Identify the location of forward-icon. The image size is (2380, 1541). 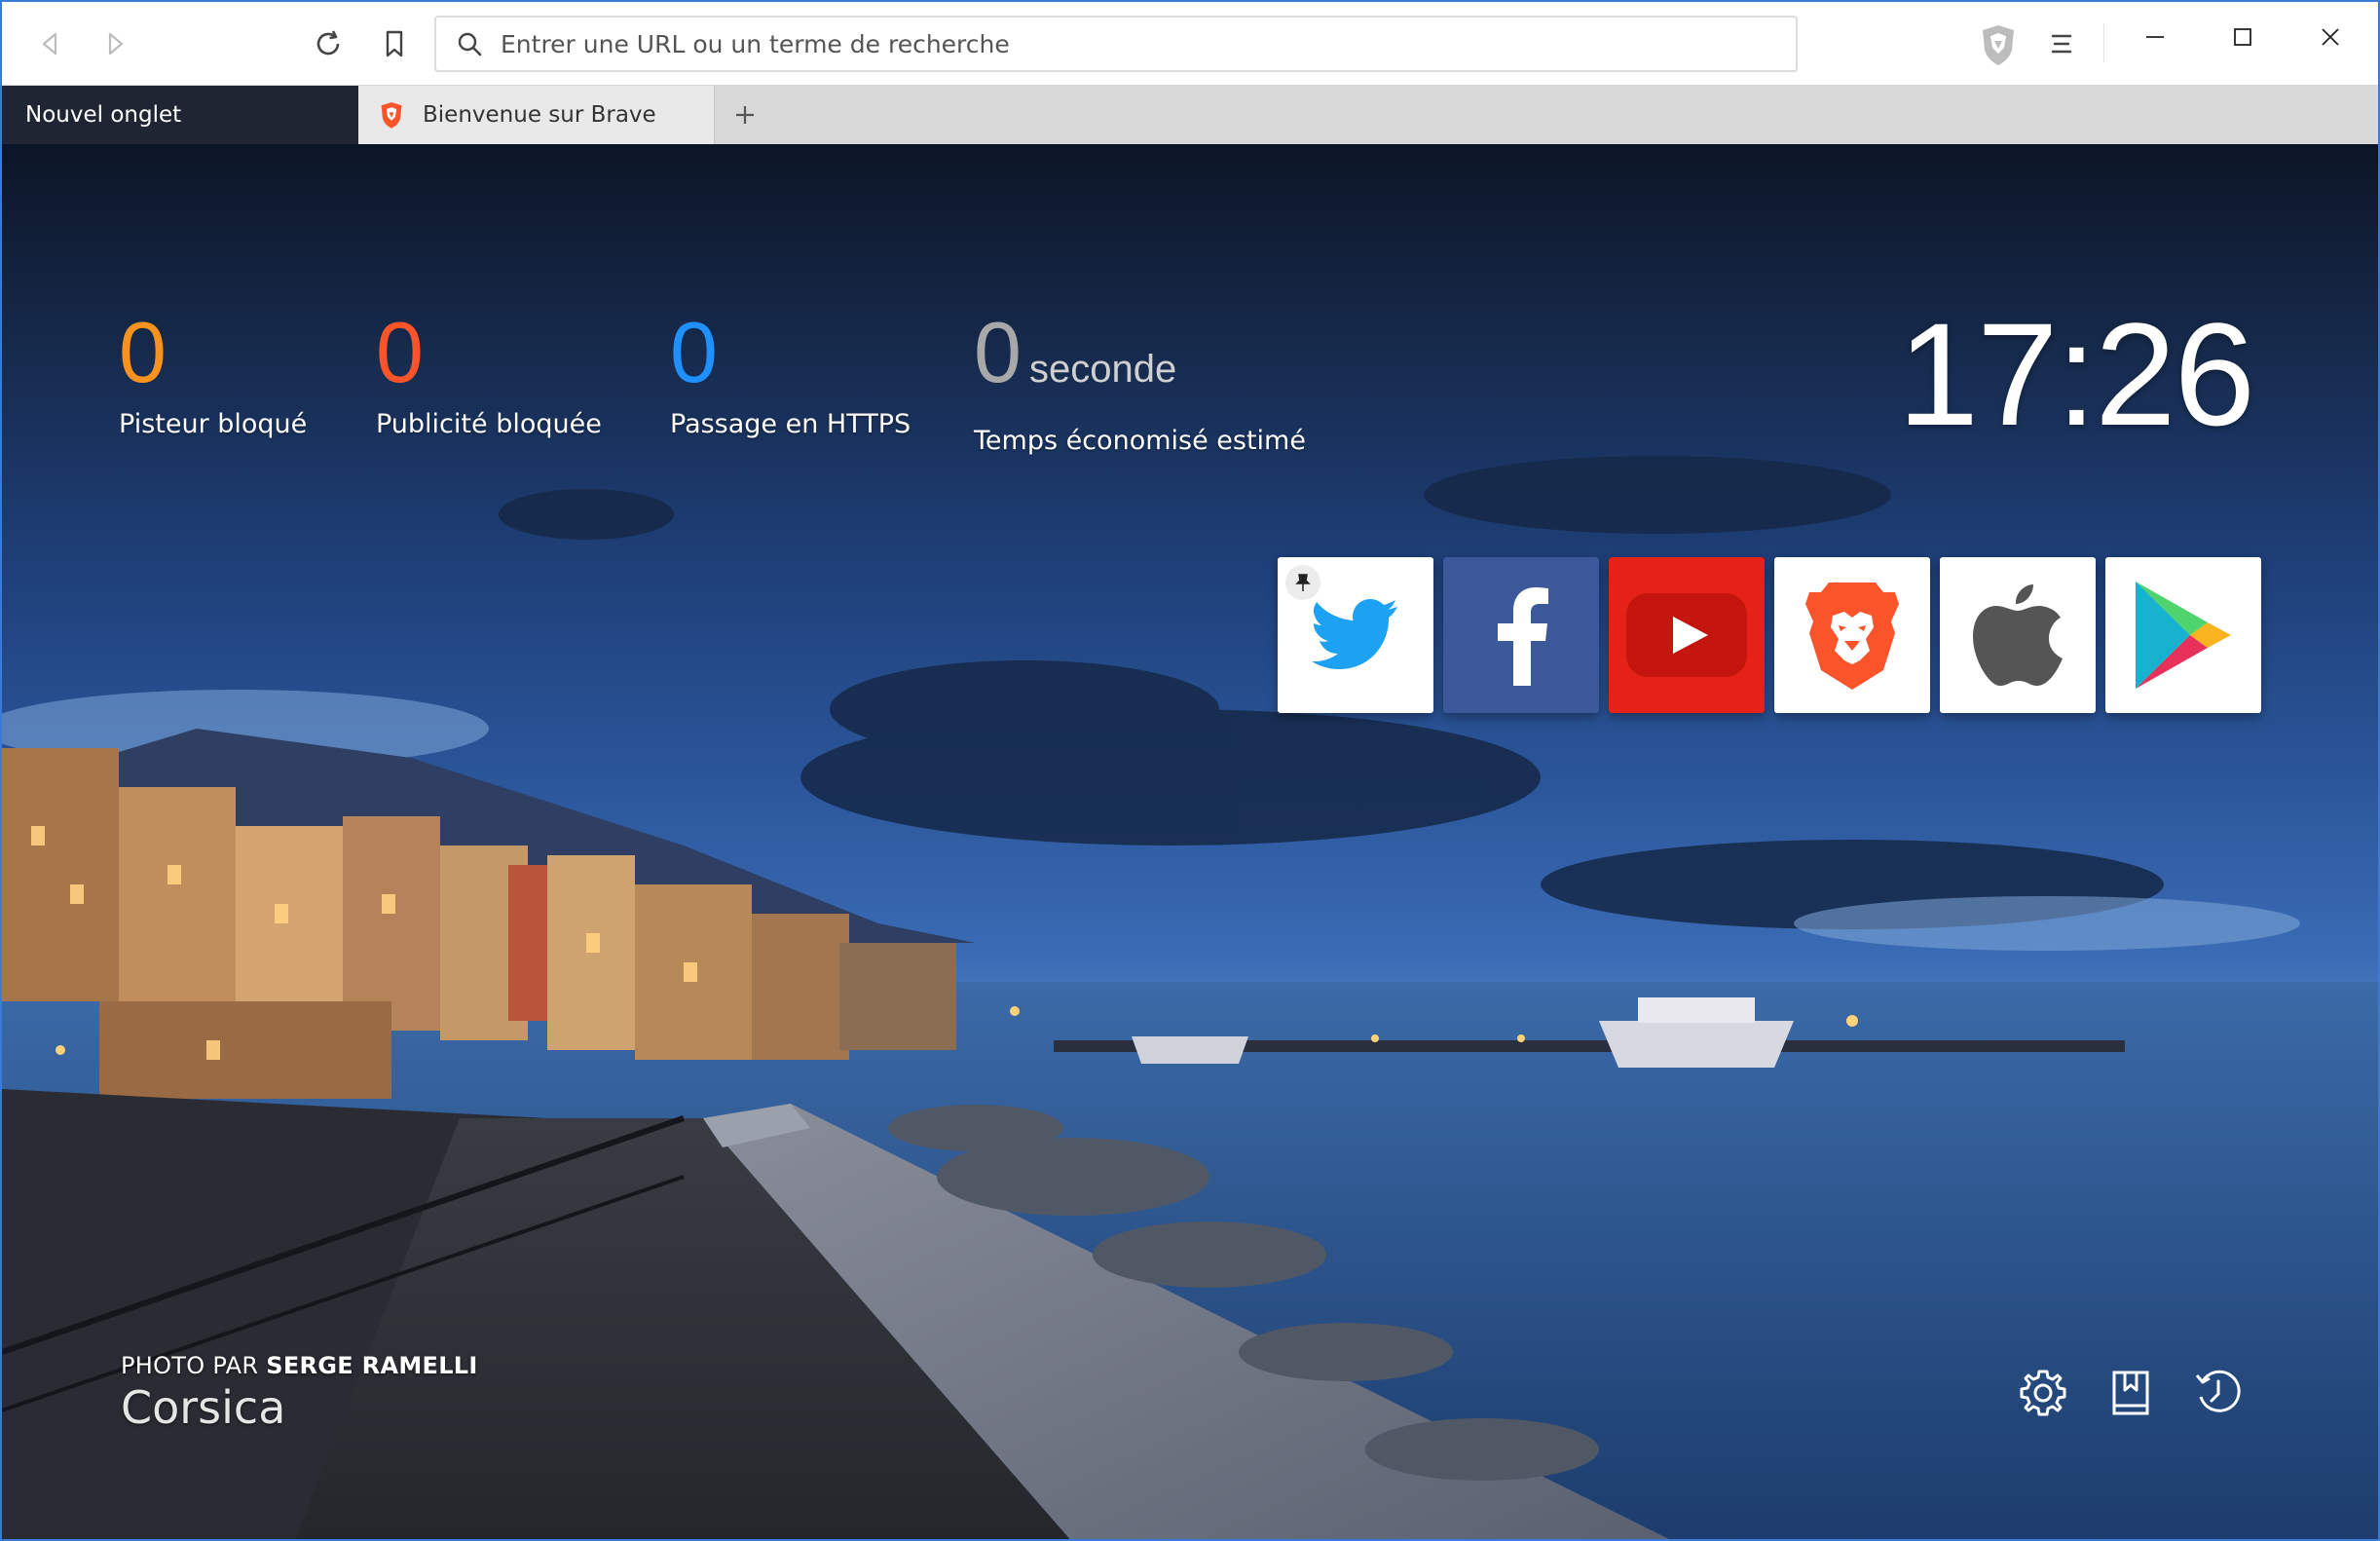
(116, 44).